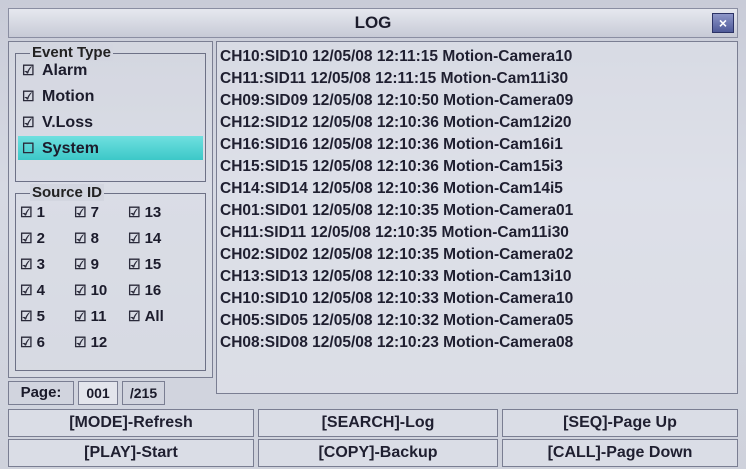 Image resolution: width=746 pixels, height=469 pixels. I want to click on source-id-4: ☑ 4, so click(32, 290).